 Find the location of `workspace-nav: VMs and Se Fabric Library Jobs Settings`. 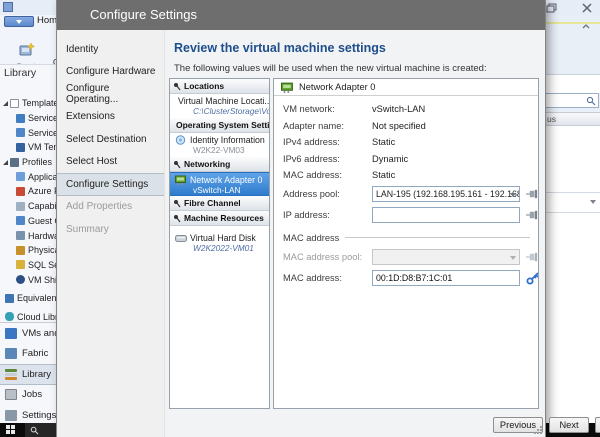

workspace-nav: VMs and Se Fabric Library Jobs Settings is located at coordinates (28, 374).